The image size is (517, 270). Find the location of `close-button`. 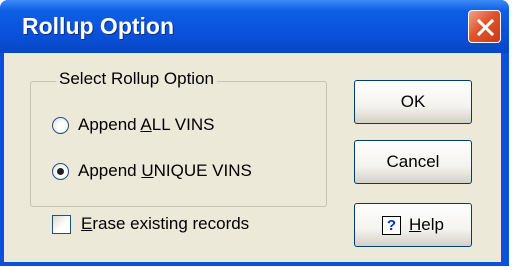

close-button is located at coordinates (484, 26).